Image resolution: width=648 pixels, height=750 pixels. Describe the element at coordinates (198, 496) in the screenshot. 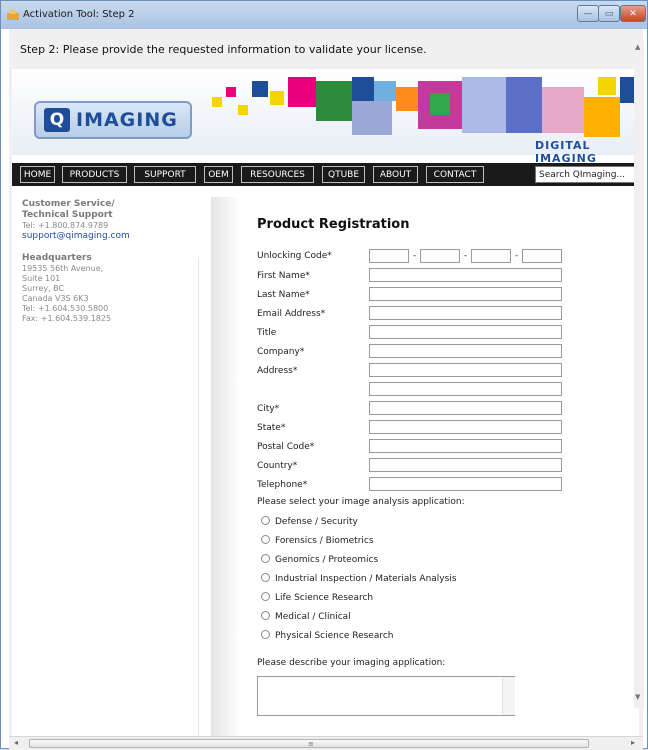

I see `sidebar-divider` at that location.